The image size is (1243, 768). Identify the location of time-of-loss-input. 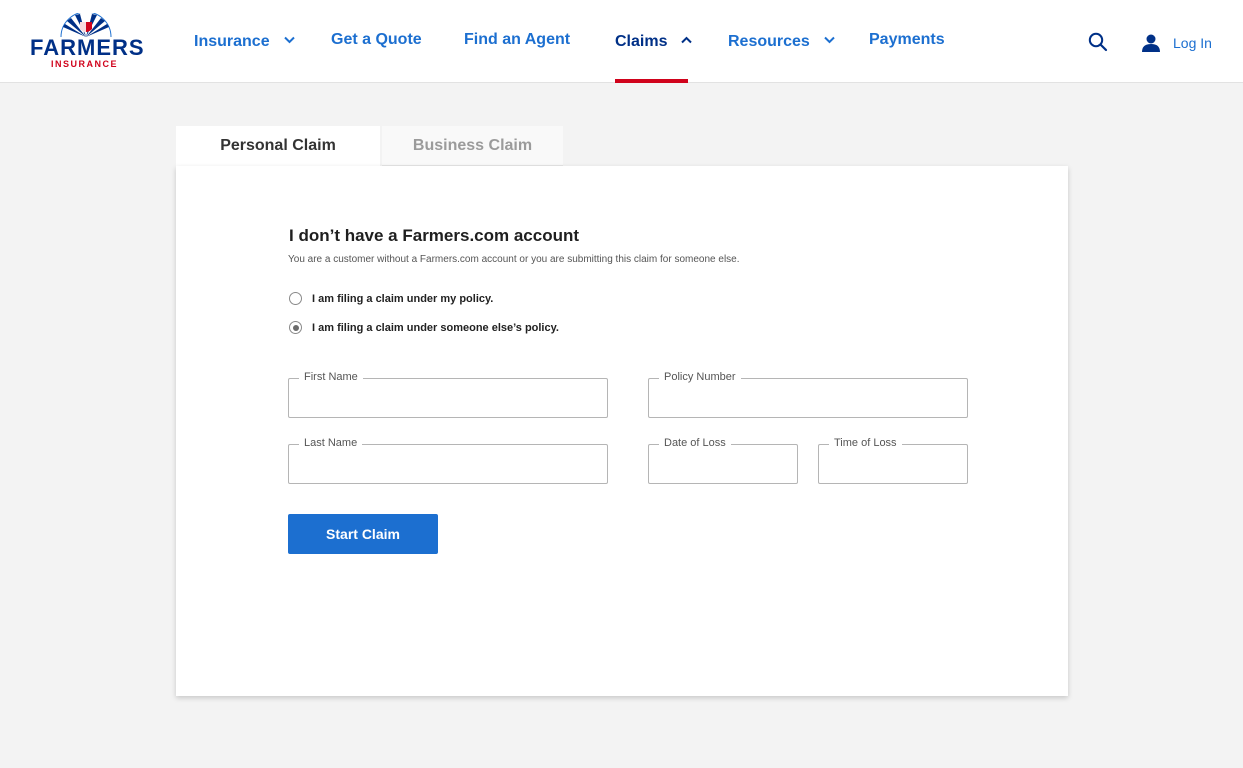
(893, 464).